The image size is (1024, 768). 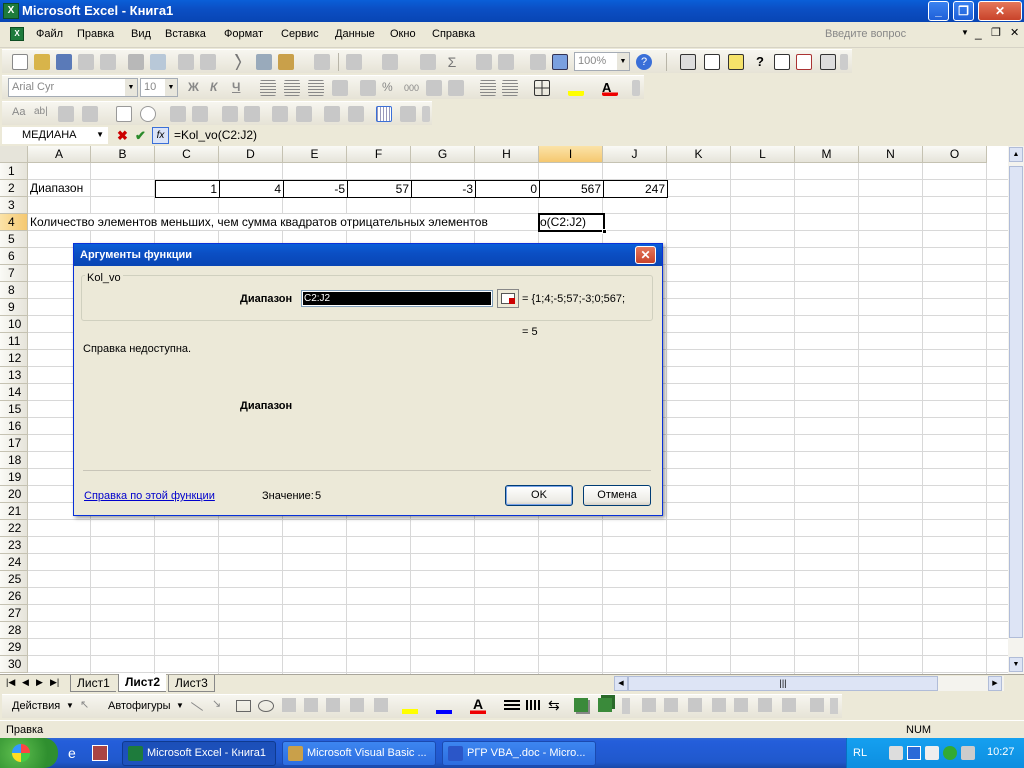 What do you see at coordinates (196, 88) in the screenshot?
I see `bold-icon: Ж` at bounding box center [196, 88].